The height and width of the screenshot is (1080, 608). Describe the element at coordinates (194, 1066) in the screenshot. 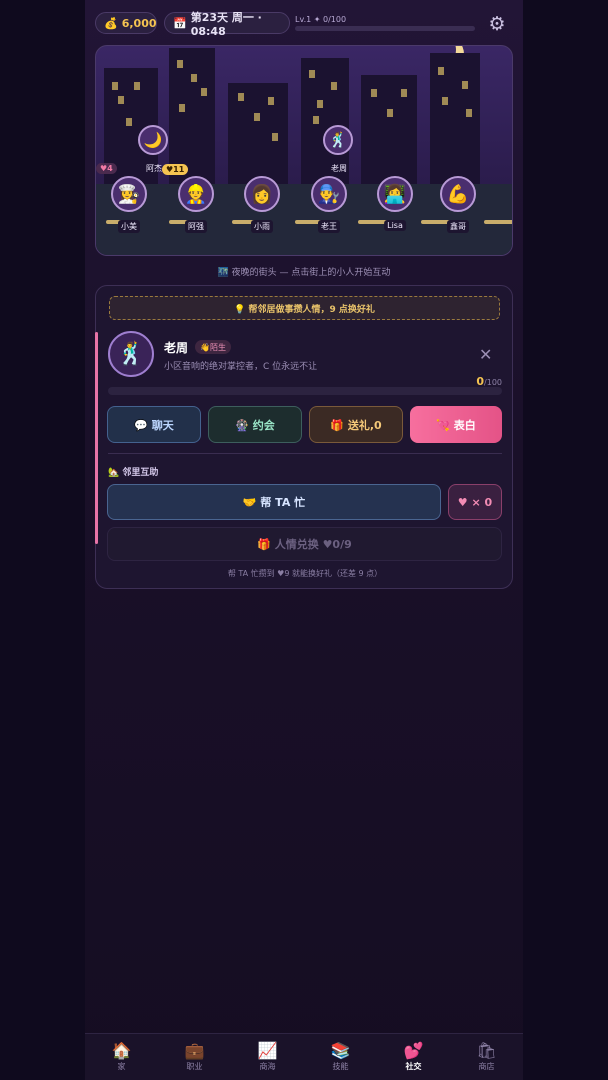

I see `nav-label: 职业` at that location.